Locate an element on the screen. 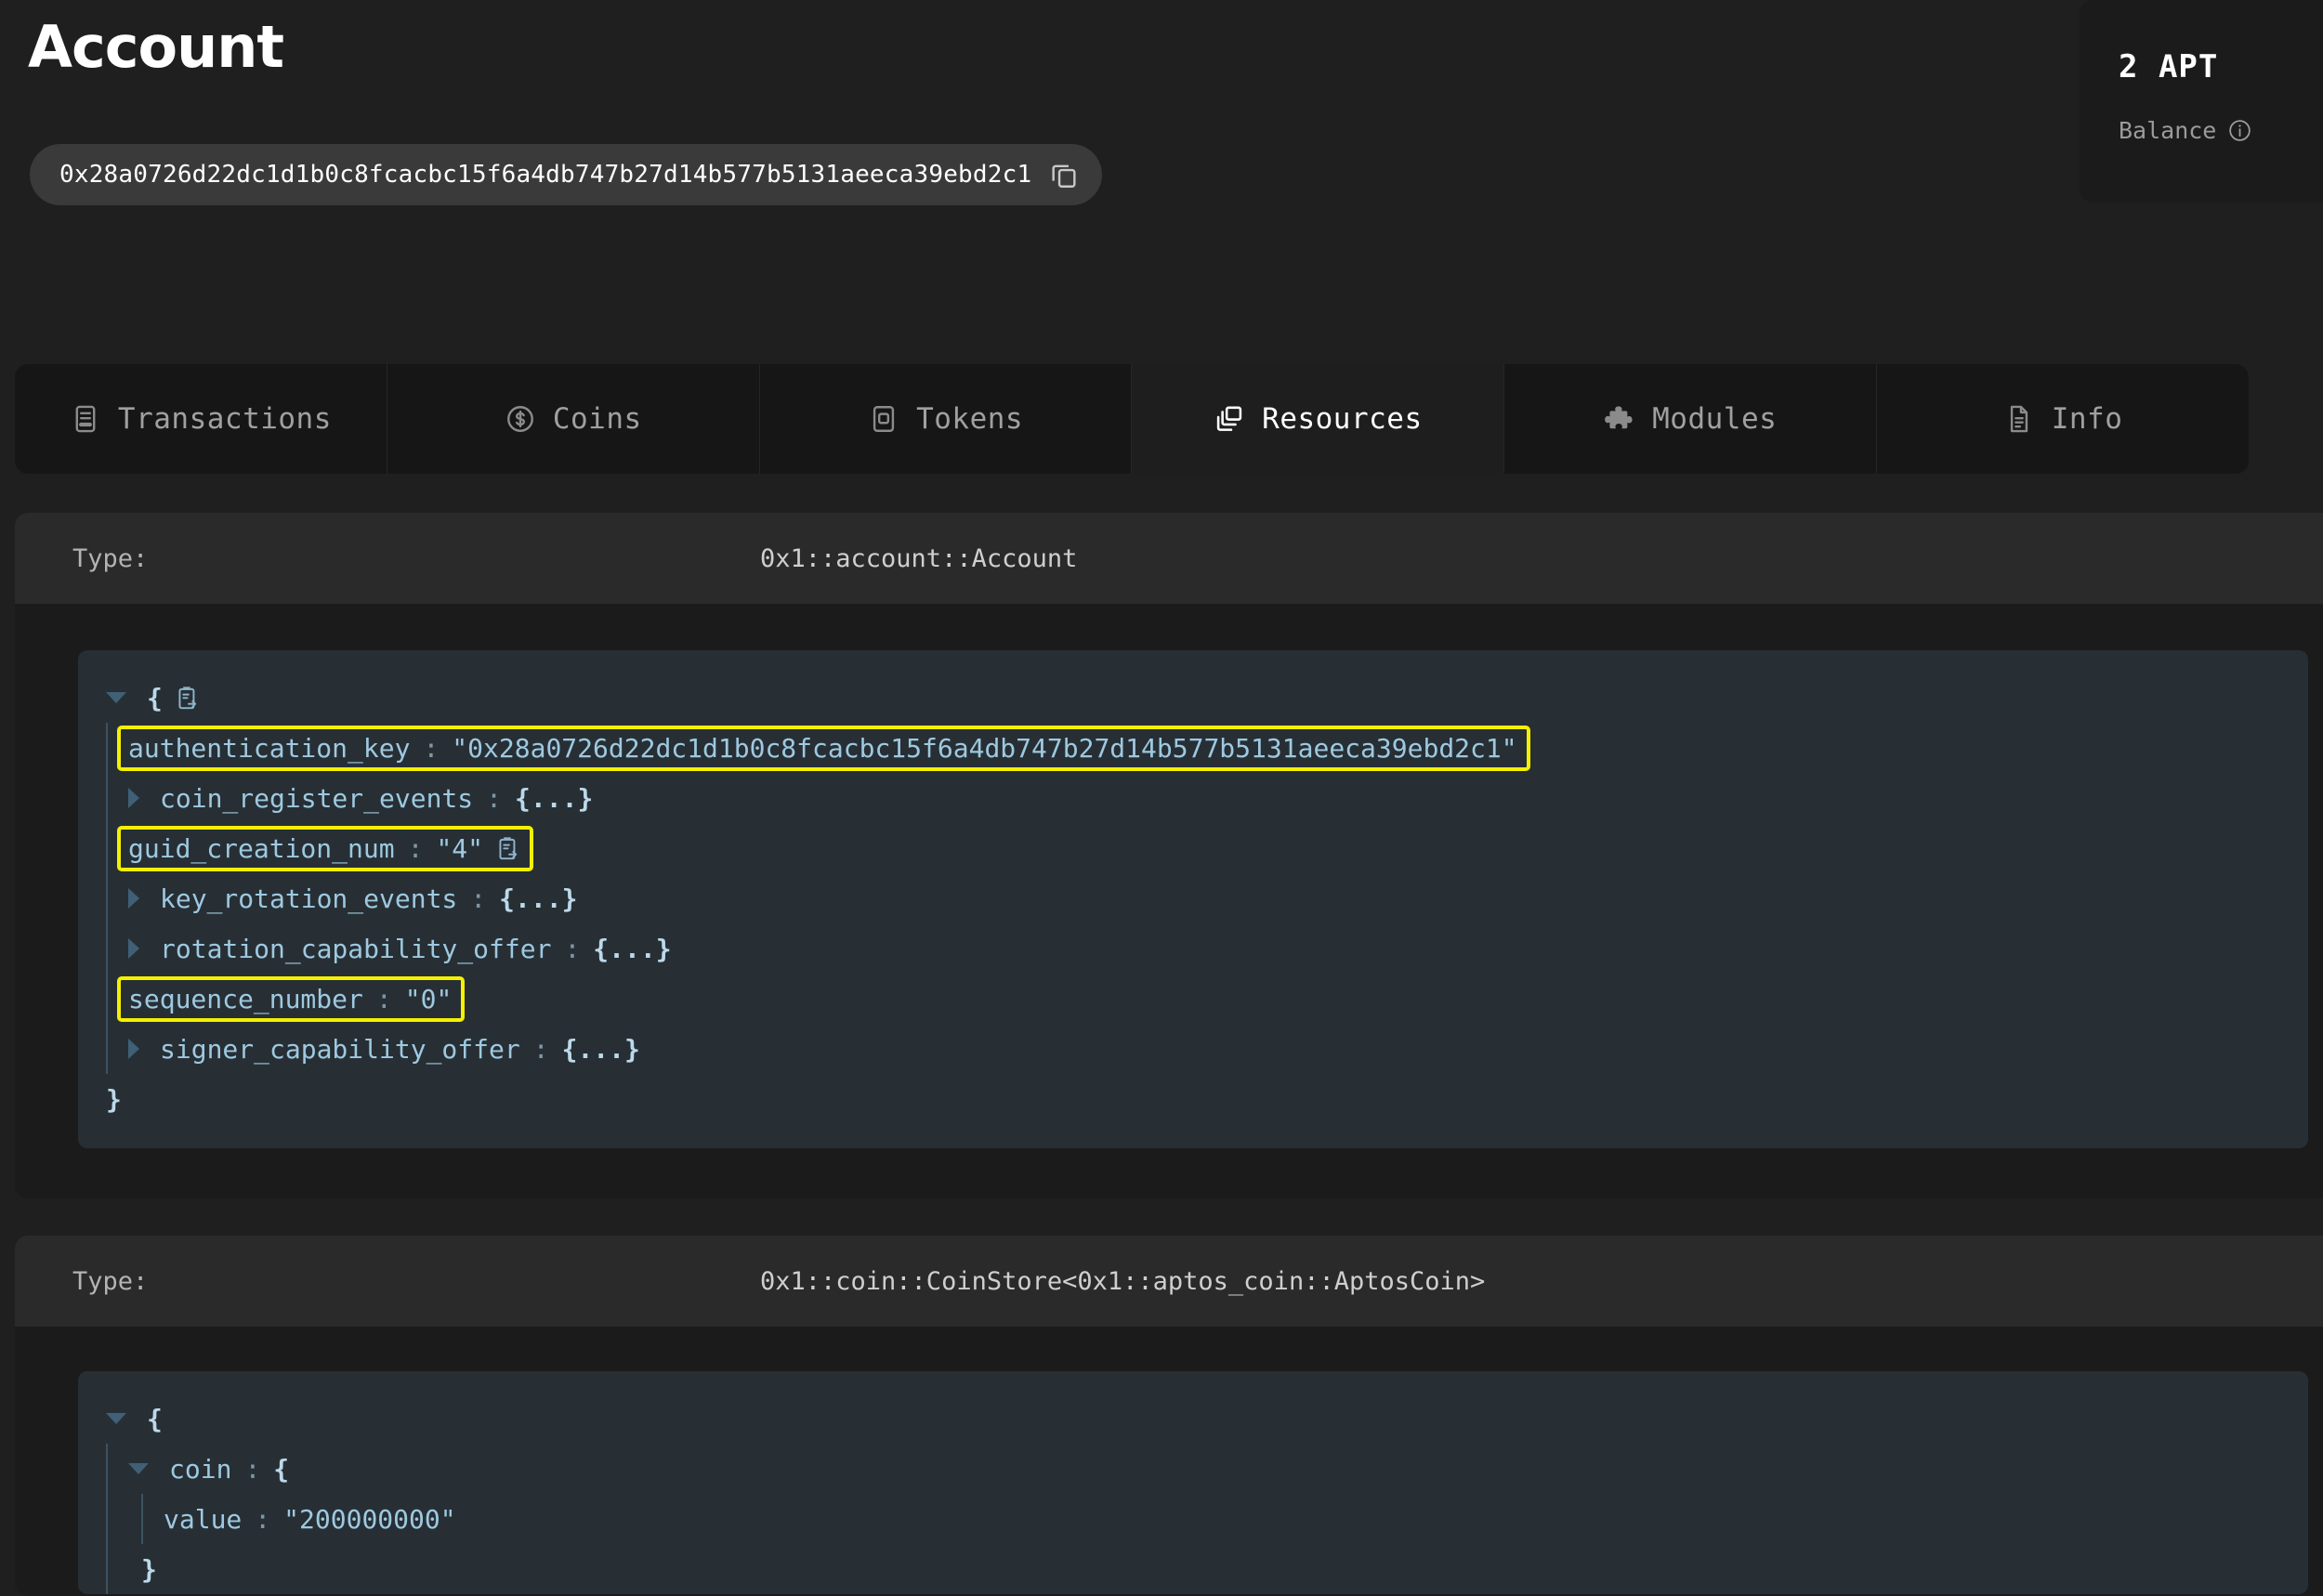 The height and width of the screenshot is (1596, 2323). tab-label: Resources is located at coordinates (1342, 419).